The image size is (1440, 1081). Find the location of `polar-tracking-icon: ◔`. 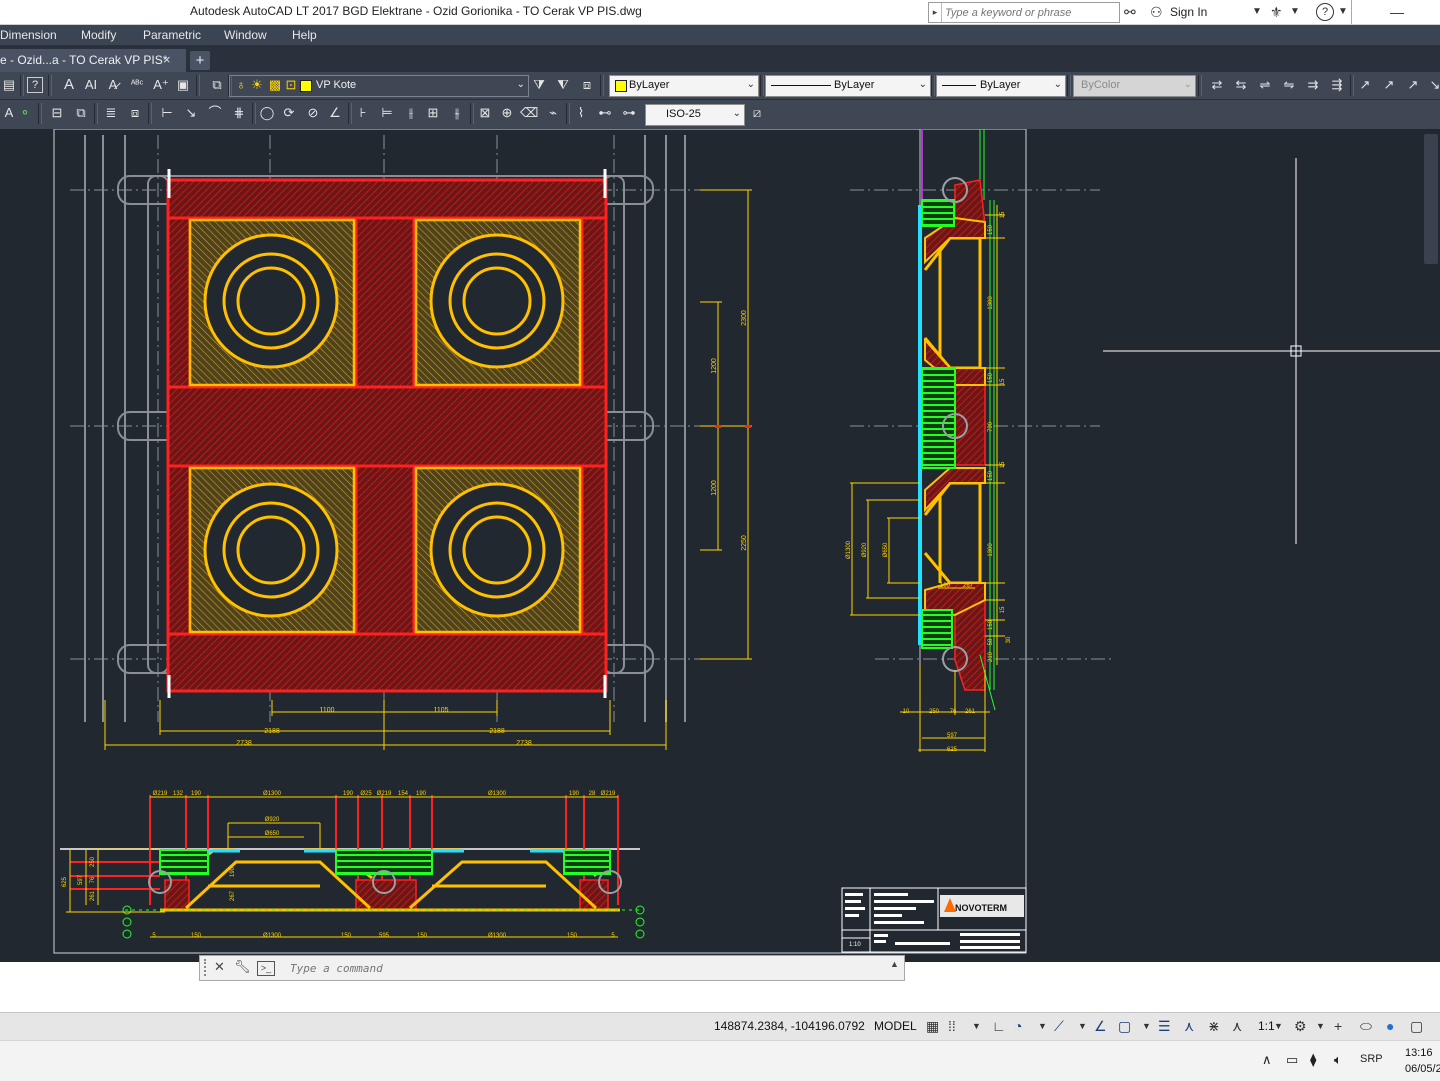

polar-tracking-icon: ◔ is located at coordinates (1018, 1026).